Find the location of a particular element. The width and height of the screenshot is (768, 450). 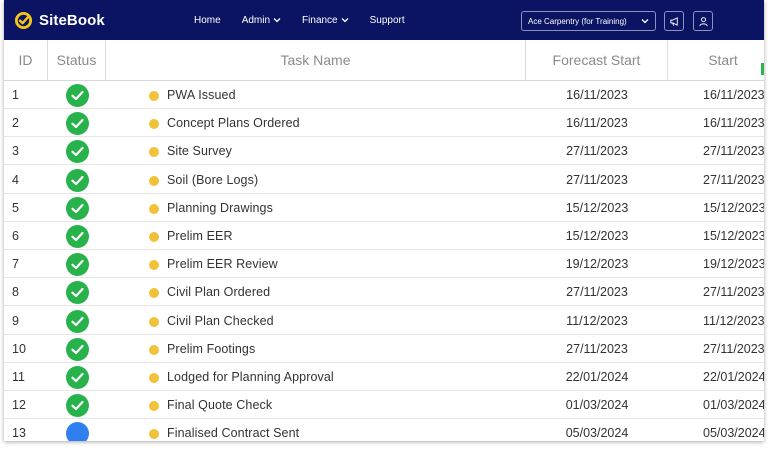

announcement-icon is located at coordinates (673, 21).